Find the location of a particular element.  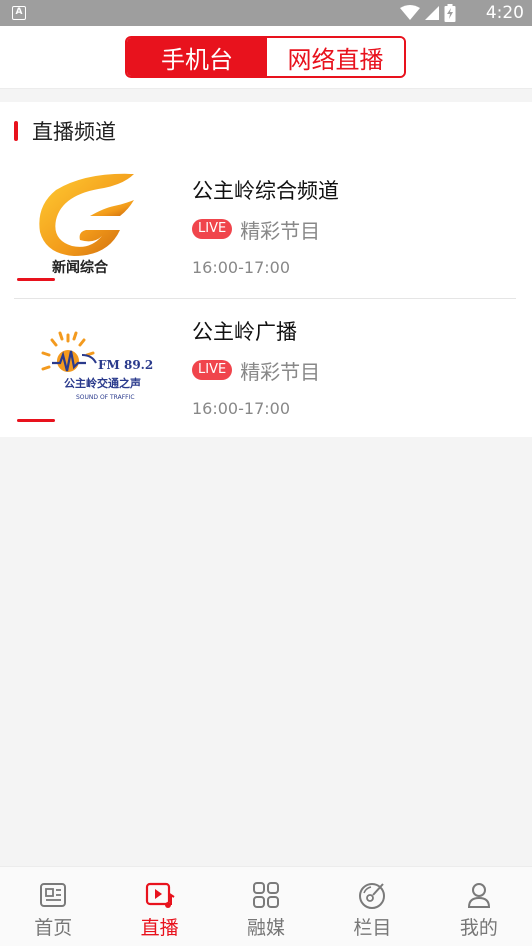

tab-network-live: 网络直播 is located at coordinates (335, 57).